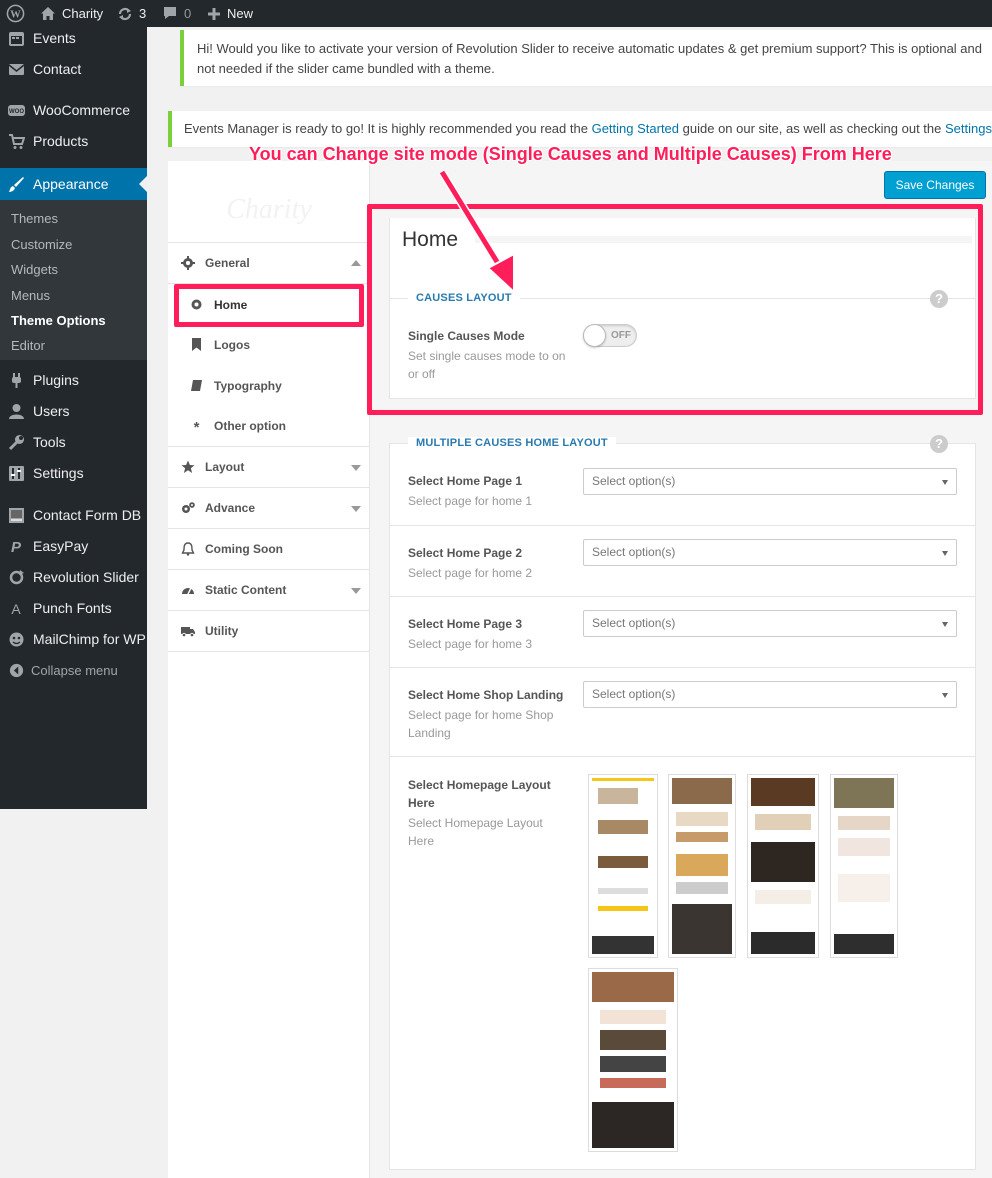 This screenshot has height=1178, width=992. I want to click on star-icon, so click(188, 466).